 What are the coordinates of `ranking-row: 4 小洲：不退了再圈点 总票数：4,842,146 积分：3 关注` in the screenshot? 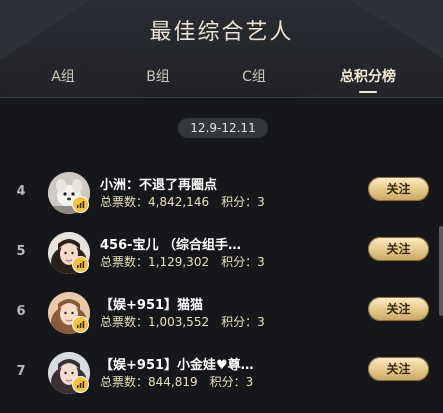 It's located at (221, 195).